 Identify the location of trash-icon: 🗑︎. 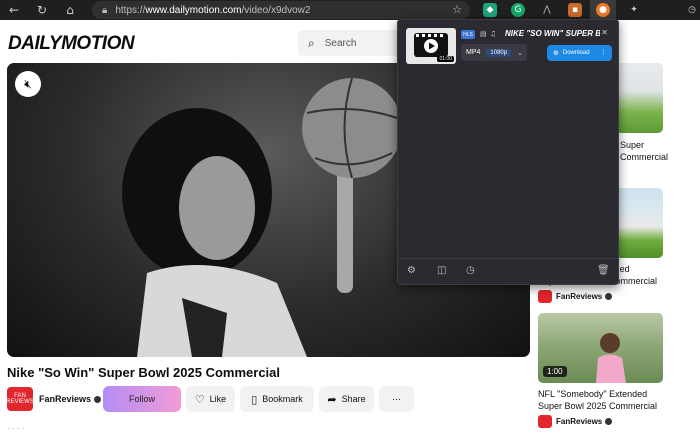
(603, 270).